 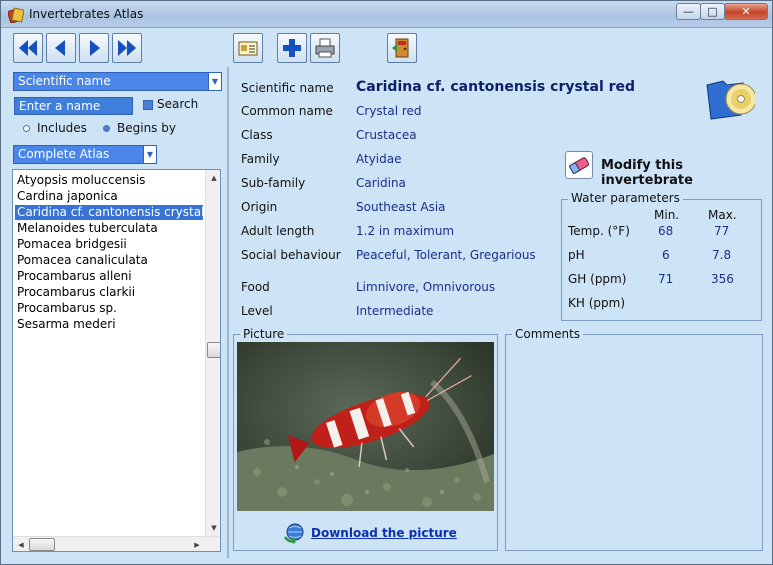 What do you see at coordinates (446, 255) in the screenshot?
I see `social-behaviour-value: Peaceful, Tolerant, Gregarious` at bounding box center [446, 255].